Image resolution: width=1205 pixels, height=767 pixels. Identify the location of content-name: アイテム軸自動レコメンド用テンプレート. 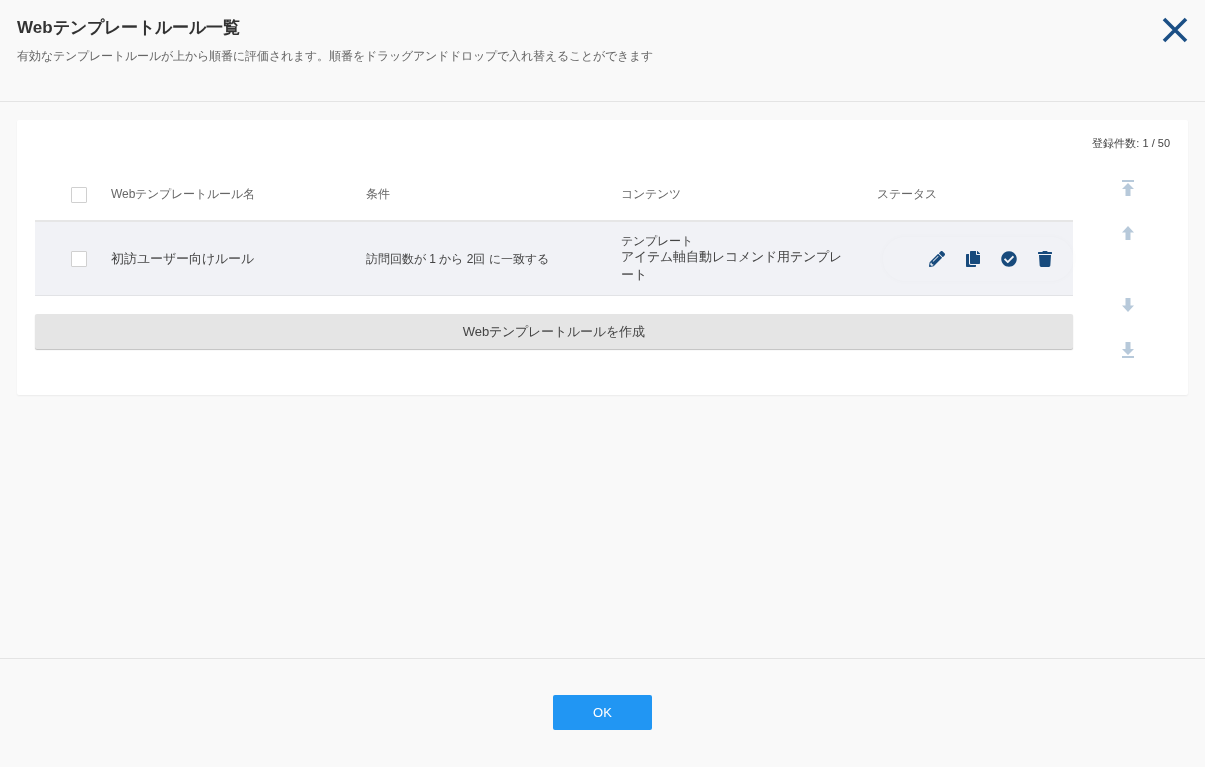
(732, 265).